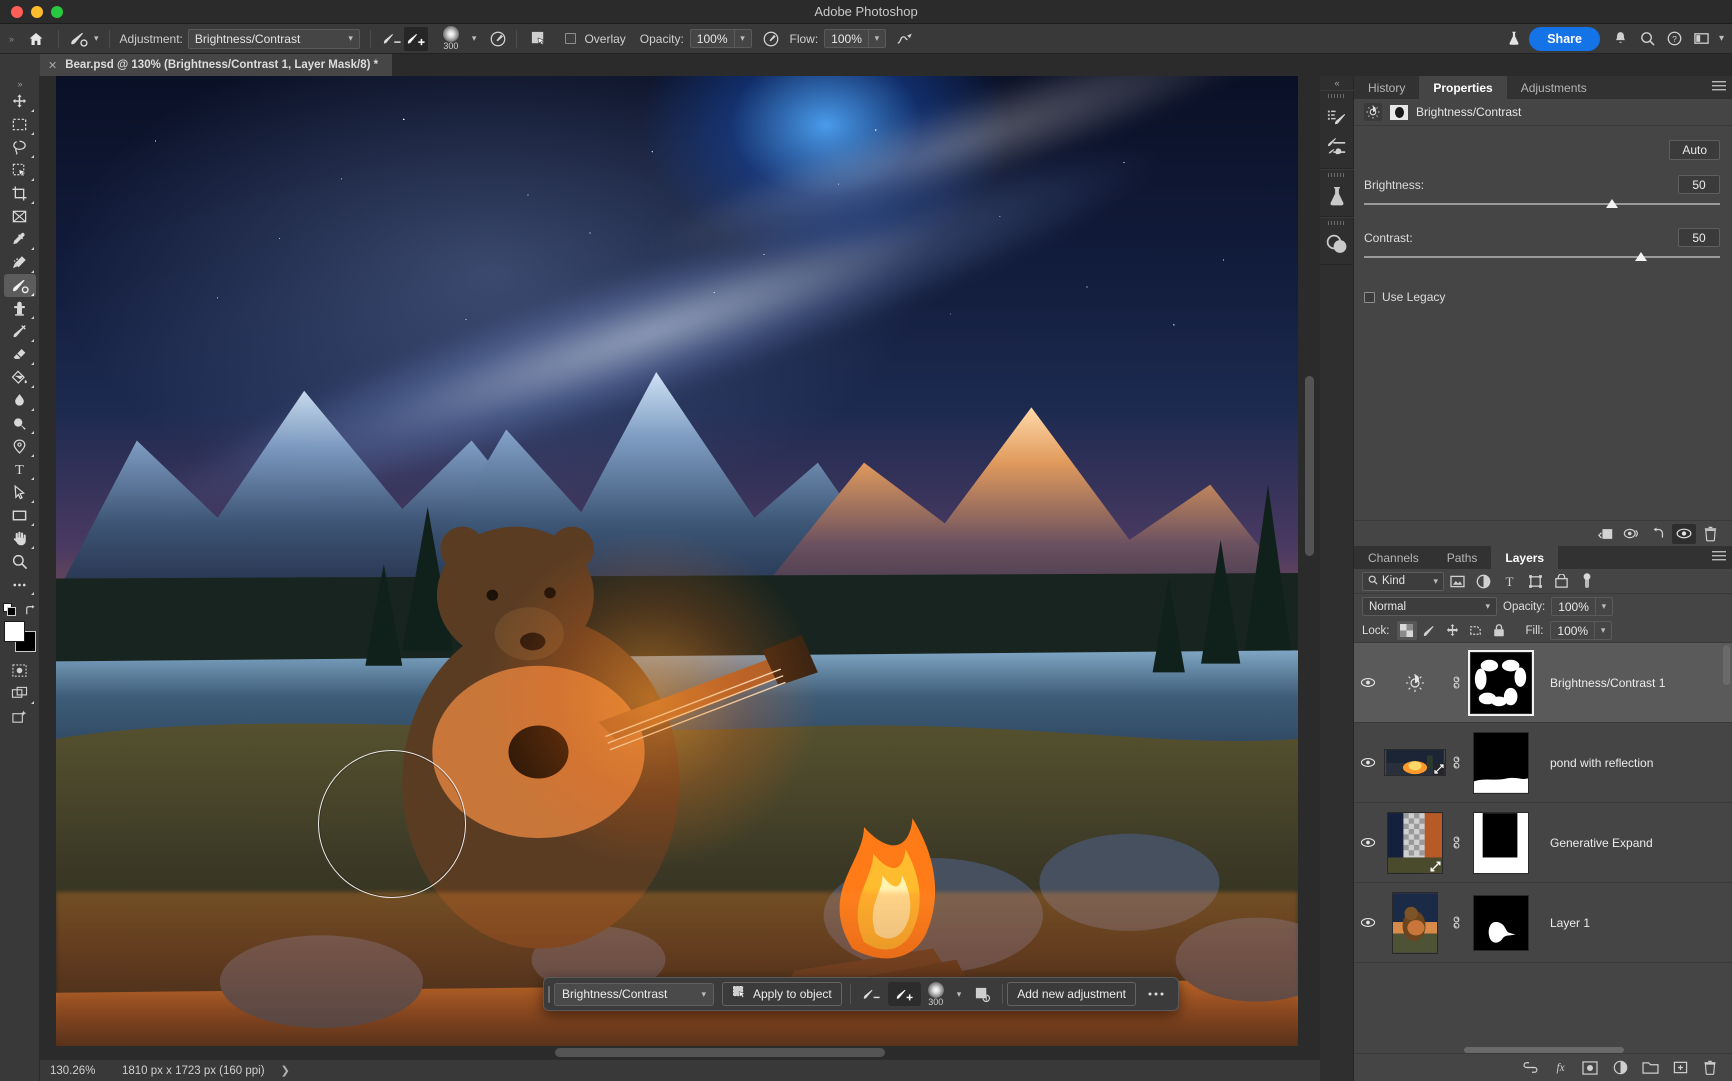 This screenshot has width=1732, height=1081. What do you see at coordinates (1648, 39) in the screenshot?
I see `search-icon` at bounding box center [1648, 39].